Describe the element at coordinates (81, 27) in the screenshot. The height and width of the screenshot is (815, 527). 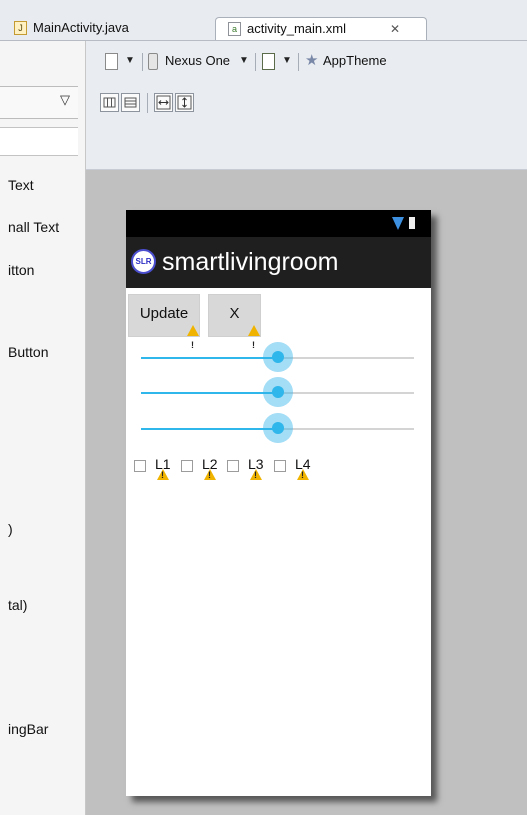
I see `tab-label: MainActivity.java` at that location.